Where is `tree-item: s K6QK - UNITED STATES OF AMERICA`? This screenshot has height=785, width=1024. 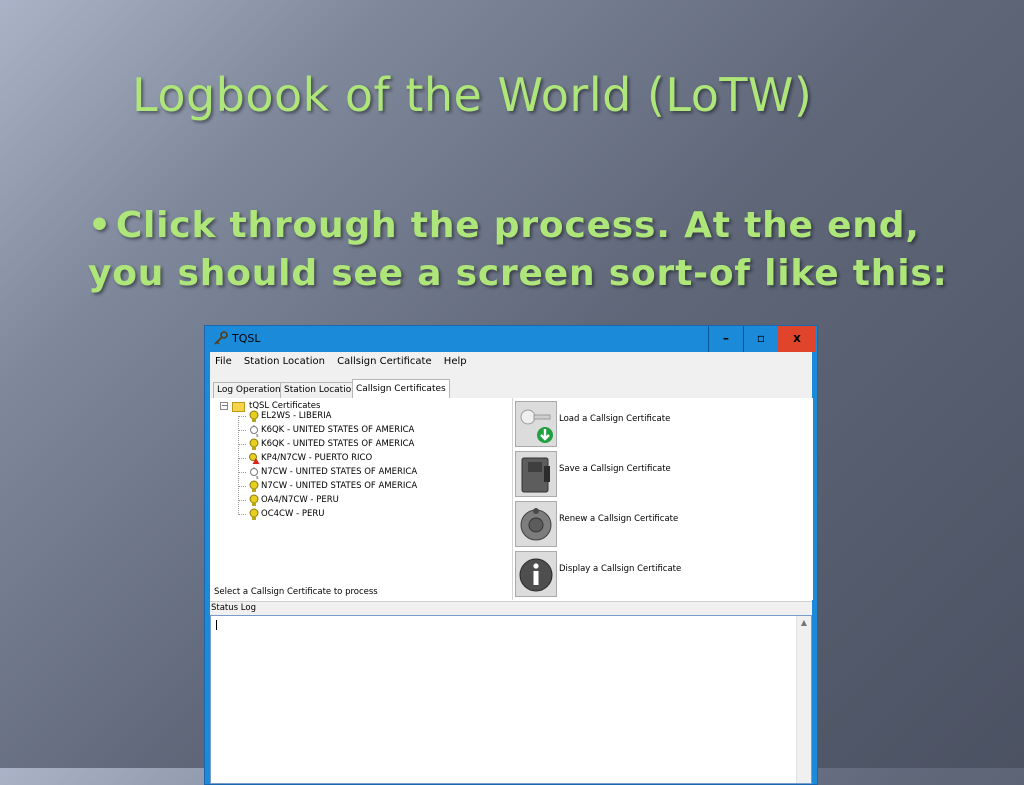
tree-item: s K6QK - UNITED STATES OF AMERICA is located at coordinates (368, 431).